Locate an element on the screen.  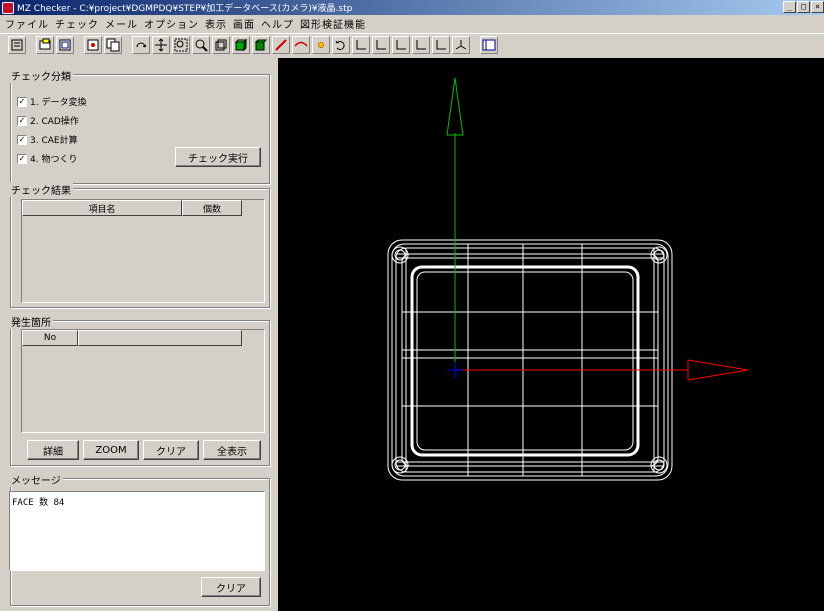
maximize-button: □ is located at coordinates (803, 7).